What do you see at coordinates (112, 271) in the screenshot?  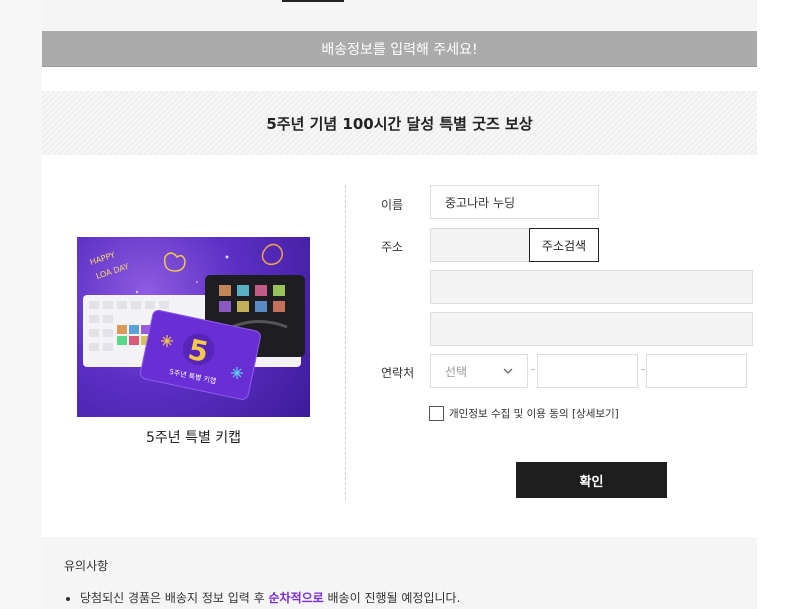 I see `loaday-text: LOA DAY` at bounding box center [112, 271].